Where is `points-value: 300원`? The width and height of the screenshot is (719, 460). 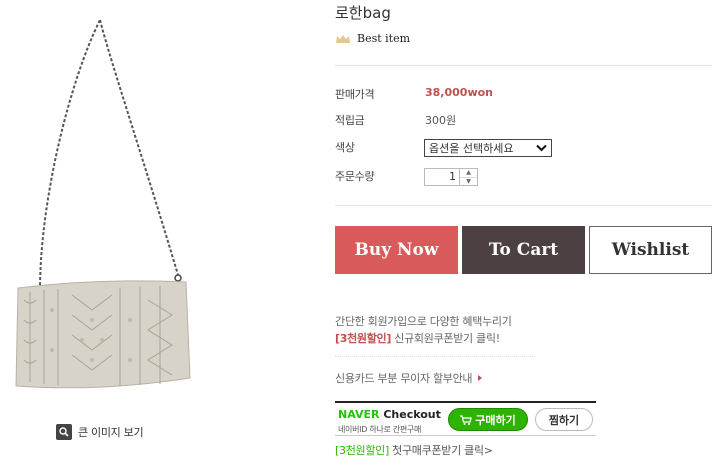 points-value: 300원 is located at coordinates (441, 120).